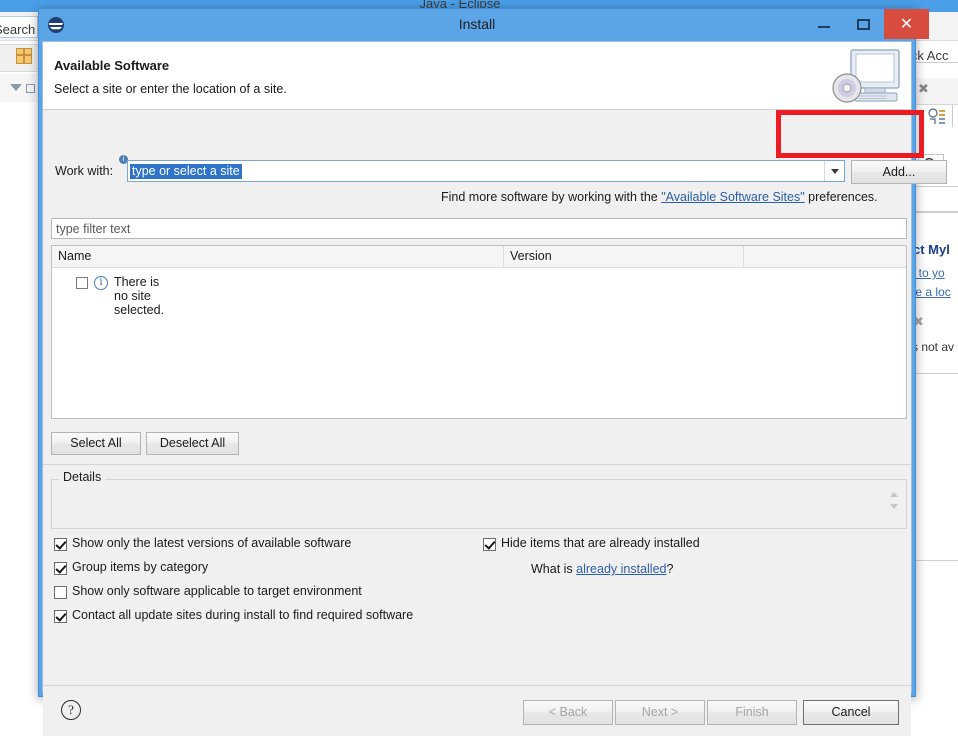 The image size is (958, 736). I want to click on help-icon: ?, so click(71, 710).